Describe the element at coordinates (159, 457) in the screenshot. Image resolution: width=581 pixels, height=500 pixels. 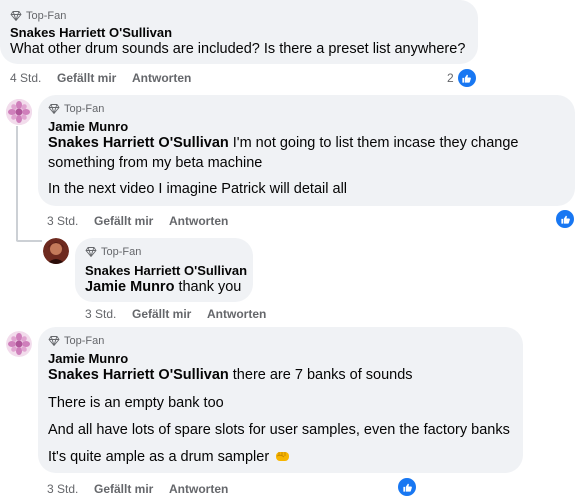
I see `comment-text: It's quite ample as a drum sampler` at that location.